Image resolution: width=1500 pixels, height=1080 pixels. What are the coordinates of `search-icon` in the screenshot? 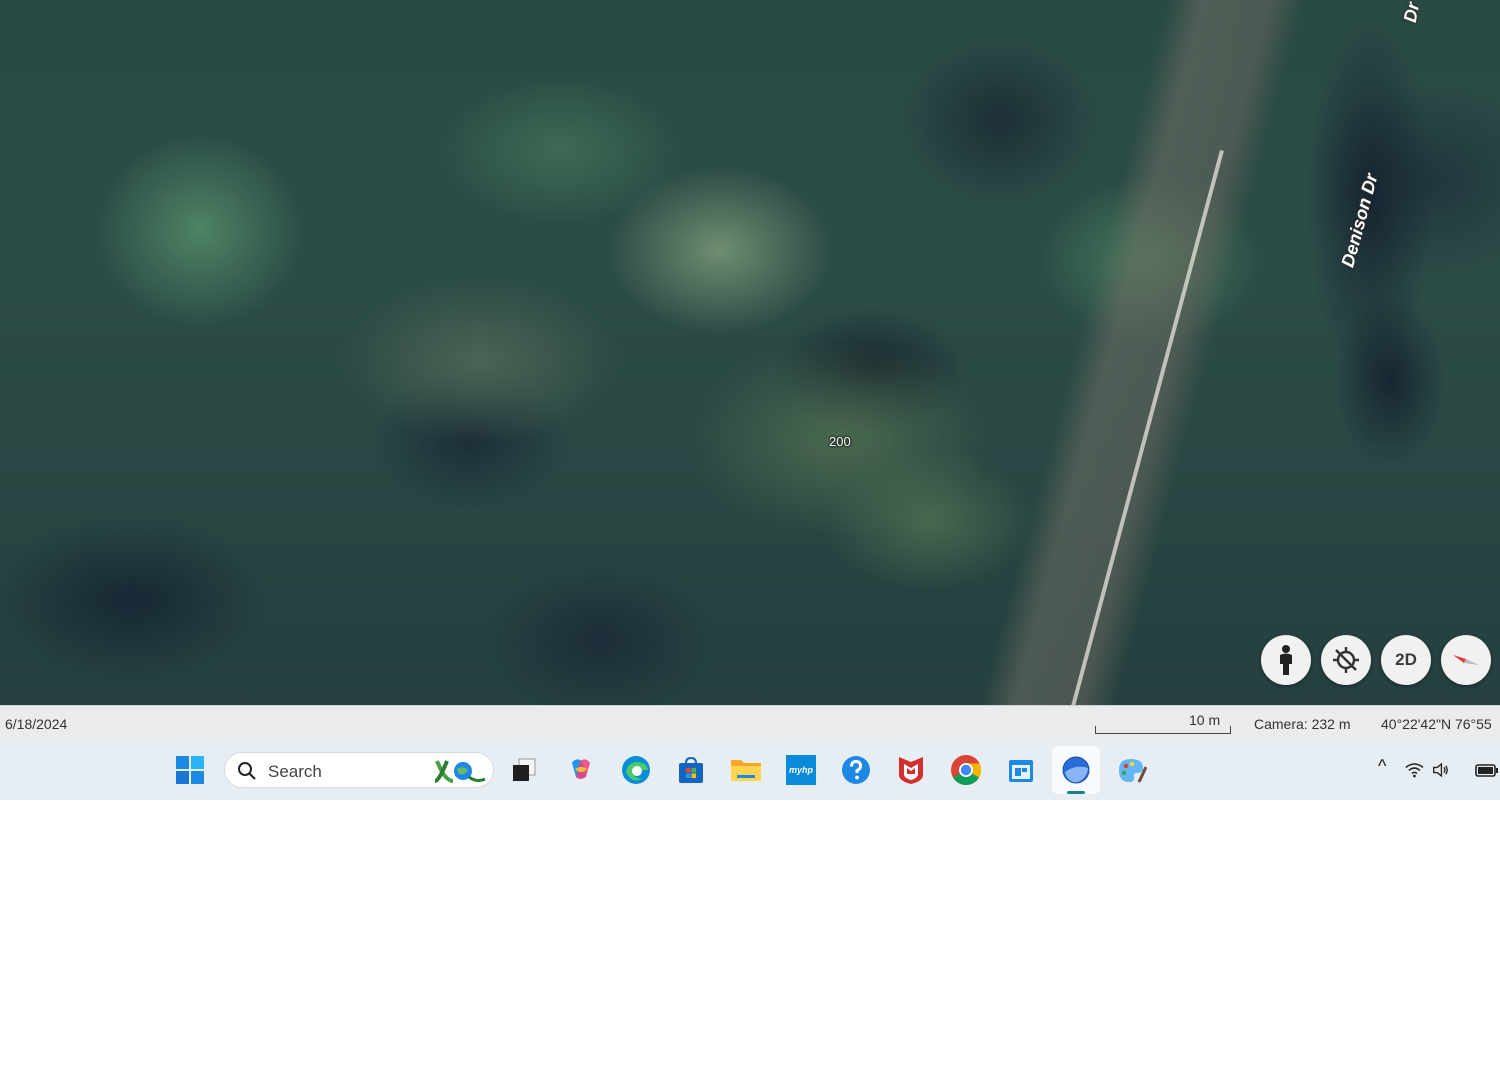 It's located at (247, 771).